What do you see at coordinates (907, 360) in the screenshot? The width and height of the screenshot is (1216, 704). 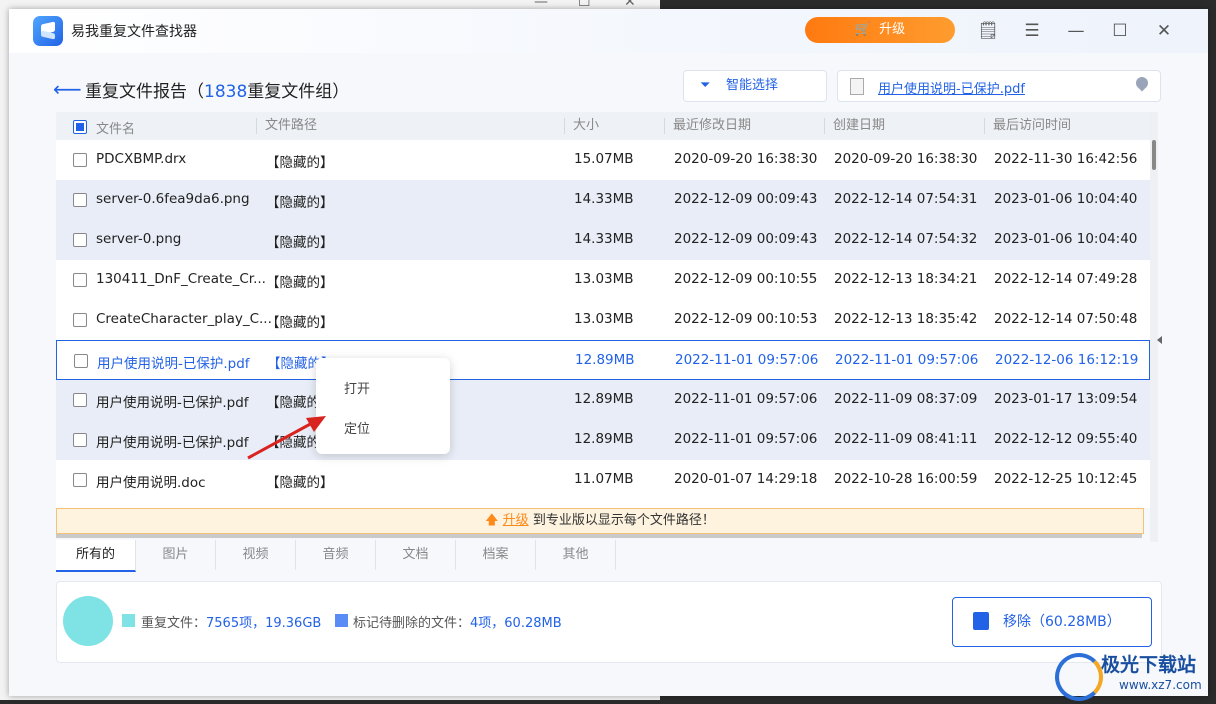 I see `cell-created: 2022-11-01 09:57:06` at bounding box center [907, 360].